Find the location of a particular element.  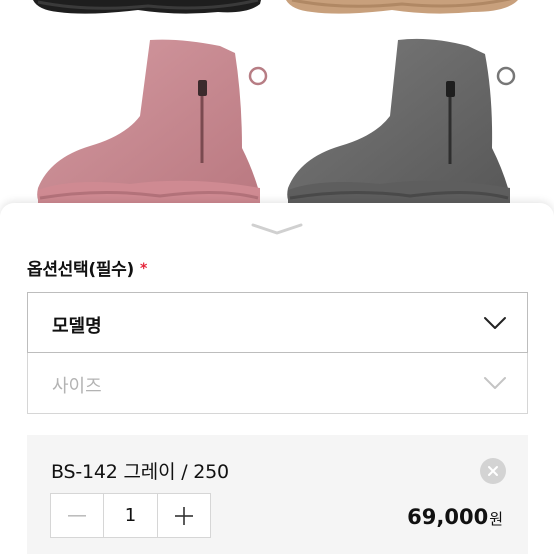

selected-option-title: BS-142 그레이 / 250 is located at coordinates (140, 472).